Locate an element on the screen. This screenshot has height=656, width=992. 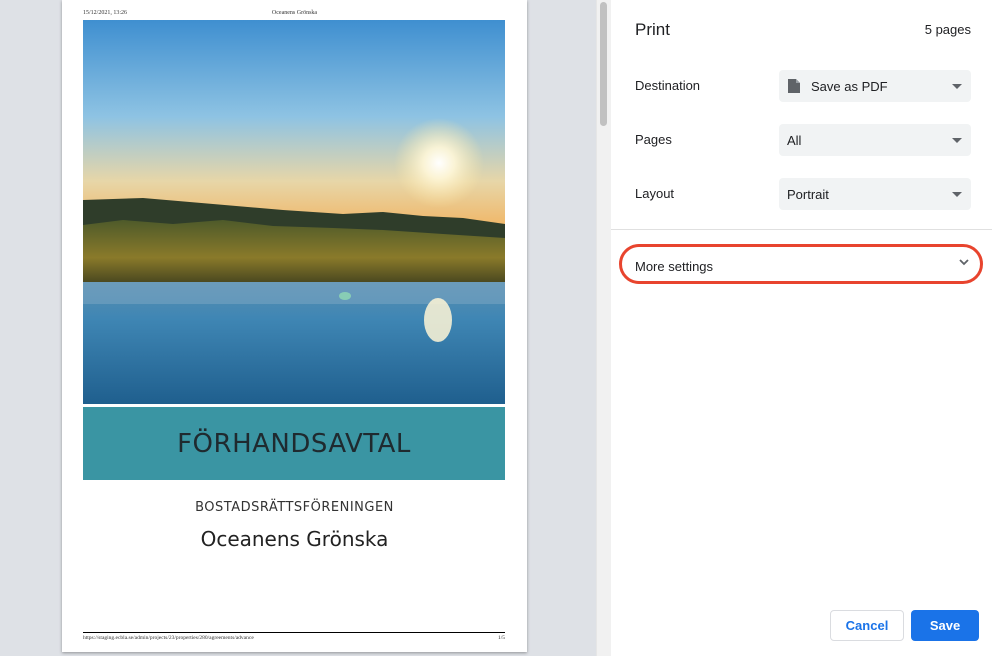
more-settings-toggle: More settings is located at coordinates (801, 266).